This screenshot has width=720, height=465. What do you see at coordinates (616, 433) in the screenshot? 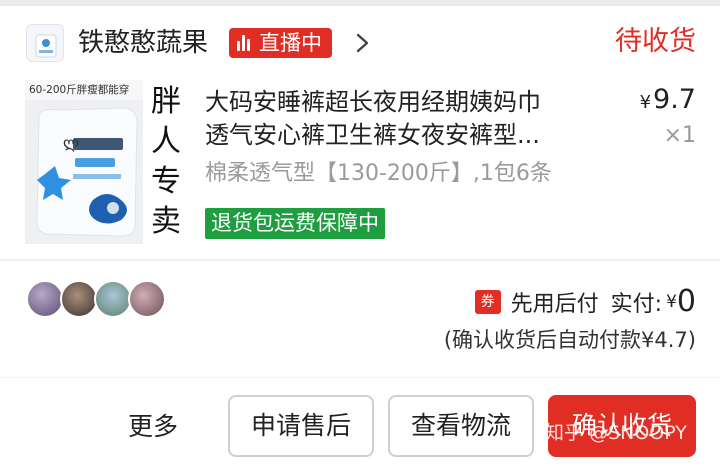
I see `watermark: 知乎 @SNOOPY` at bounding box center [616, 433].